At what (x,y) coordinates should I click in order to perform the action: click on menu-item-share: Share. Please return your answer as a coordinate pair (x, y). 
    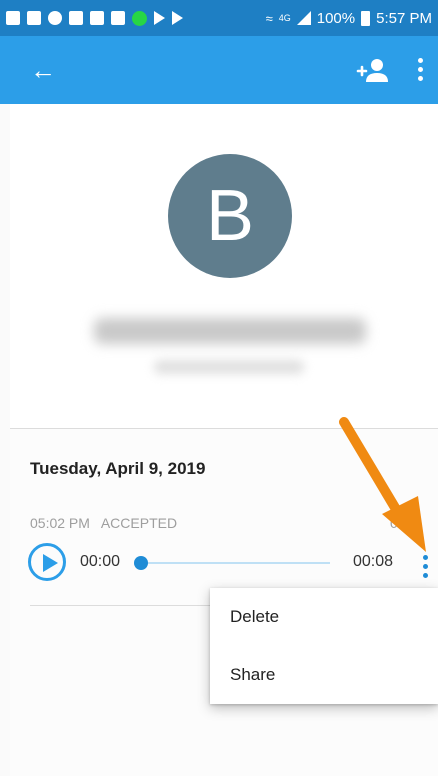
    Looking at the image, I should click on (324, 675).